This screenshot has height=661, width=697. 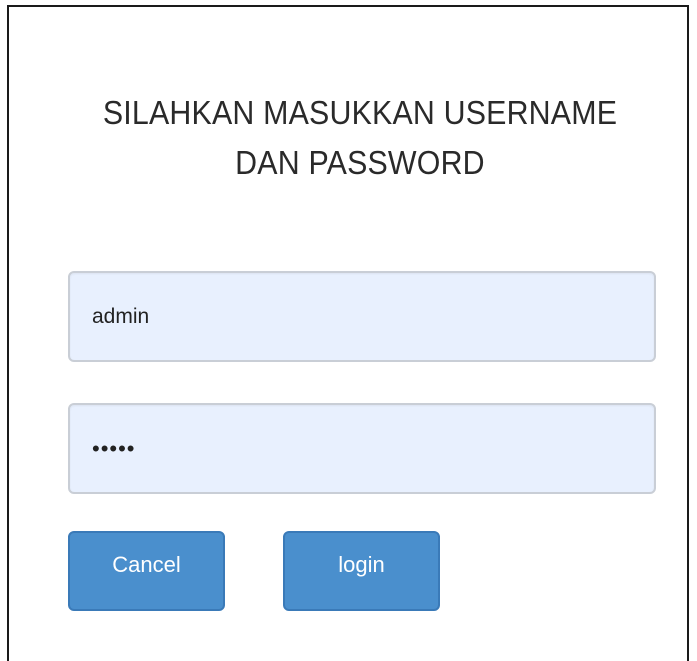 What do you see at coordinates (361, 571) in the screenshot?
I see `login-button: login` at bounding box center [361, 571].